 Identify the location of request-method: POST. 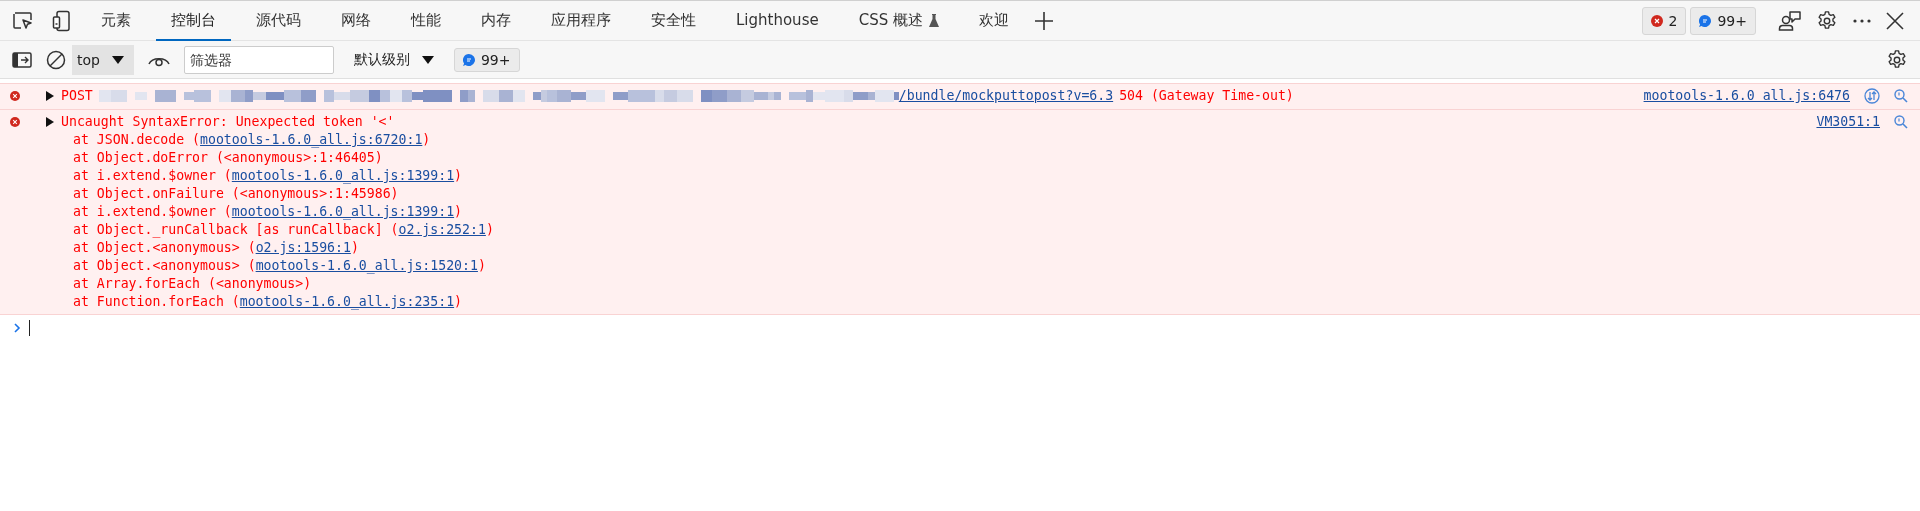
(77, 96).